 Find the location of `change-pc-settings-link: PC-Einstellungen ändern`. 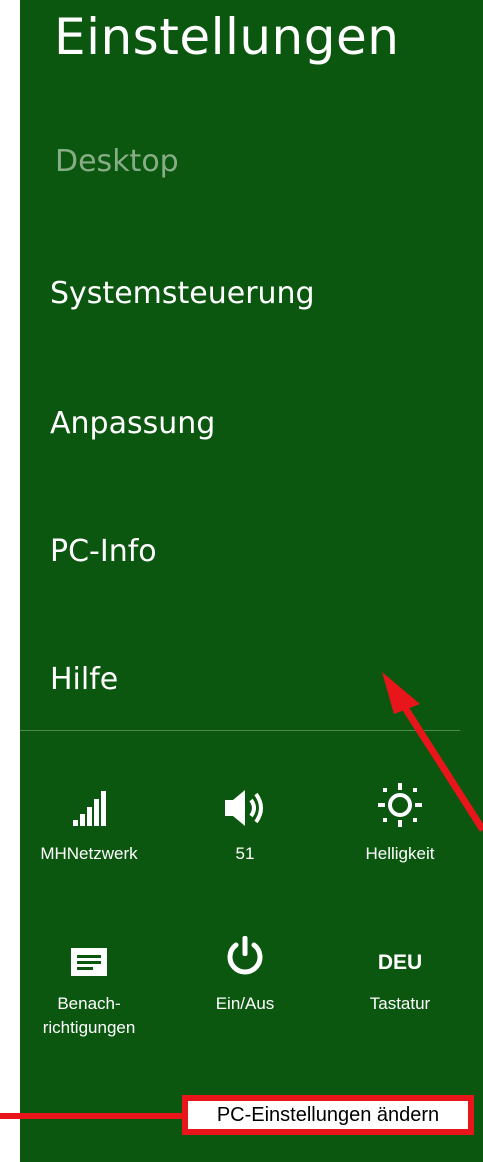

change-pc-settings-link: PC-Einstellungen ändern is located at coordinates (328, 1115).